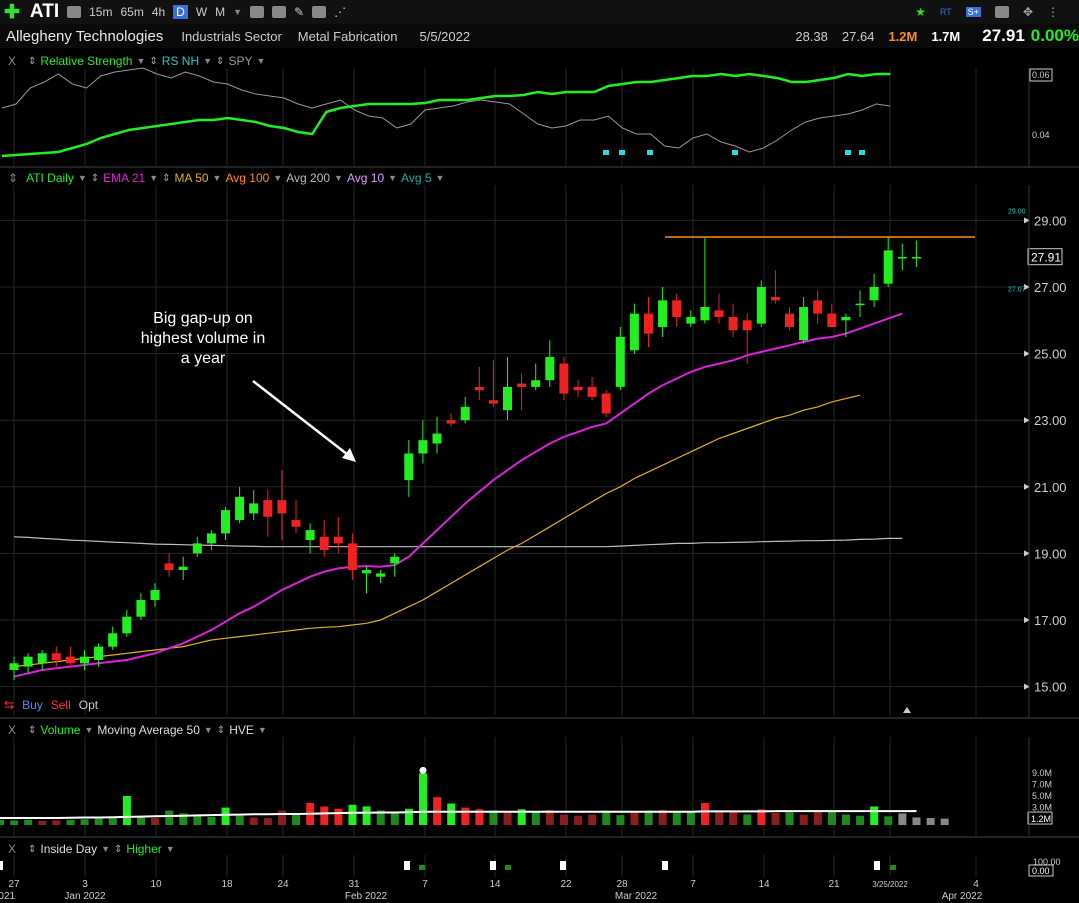 The image size is (1079, 903). I want to click on x-tick-label: 18, so click(227, 884).